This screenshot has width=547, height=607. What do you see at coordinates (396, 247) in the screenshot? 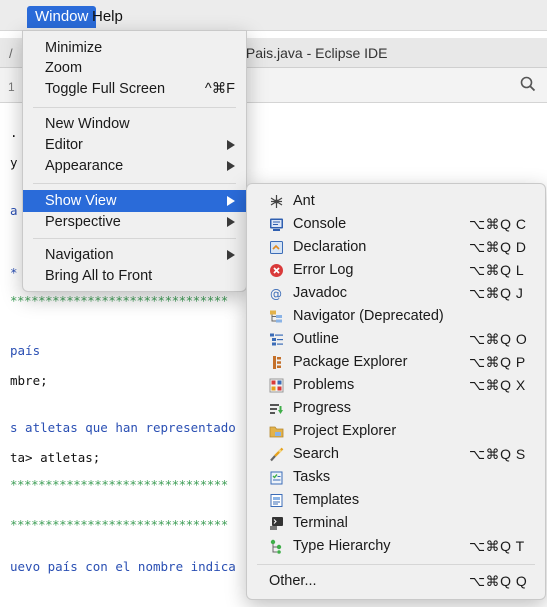
I see `show-view-item-declaration: Declaration ⌥⌘Q D` at bounding box center [396, 247].